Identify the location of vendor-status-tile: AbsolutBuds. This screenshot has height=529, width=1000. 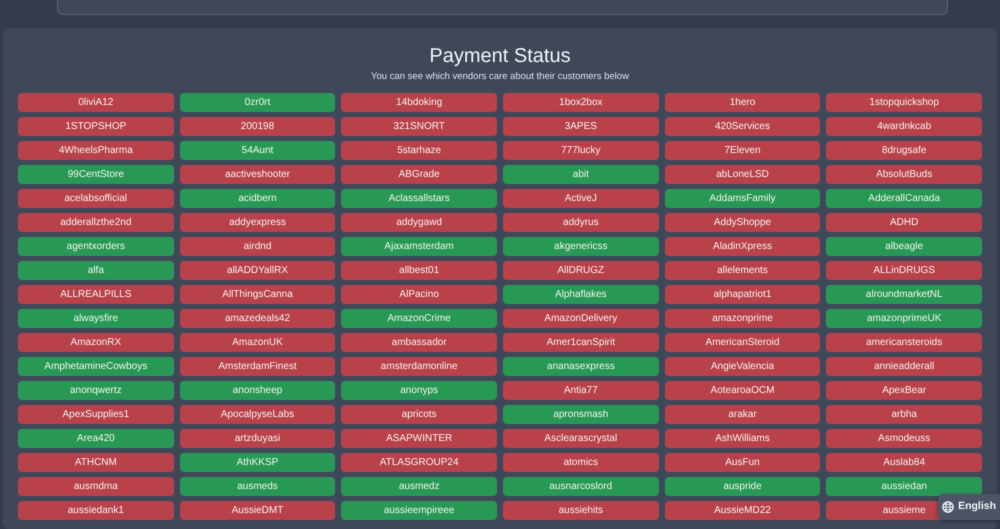
(904, 174).